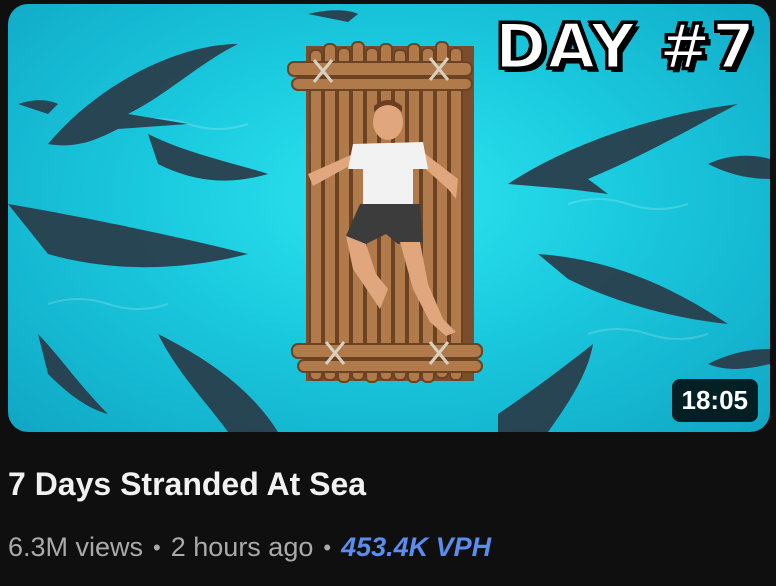 This screenshot has height=586, width=776. What do you see at coordinates (624, 47) in the screenshot?
I see `thumbnail-overlay-text: DAY #7` at bounding box center [624, 47].